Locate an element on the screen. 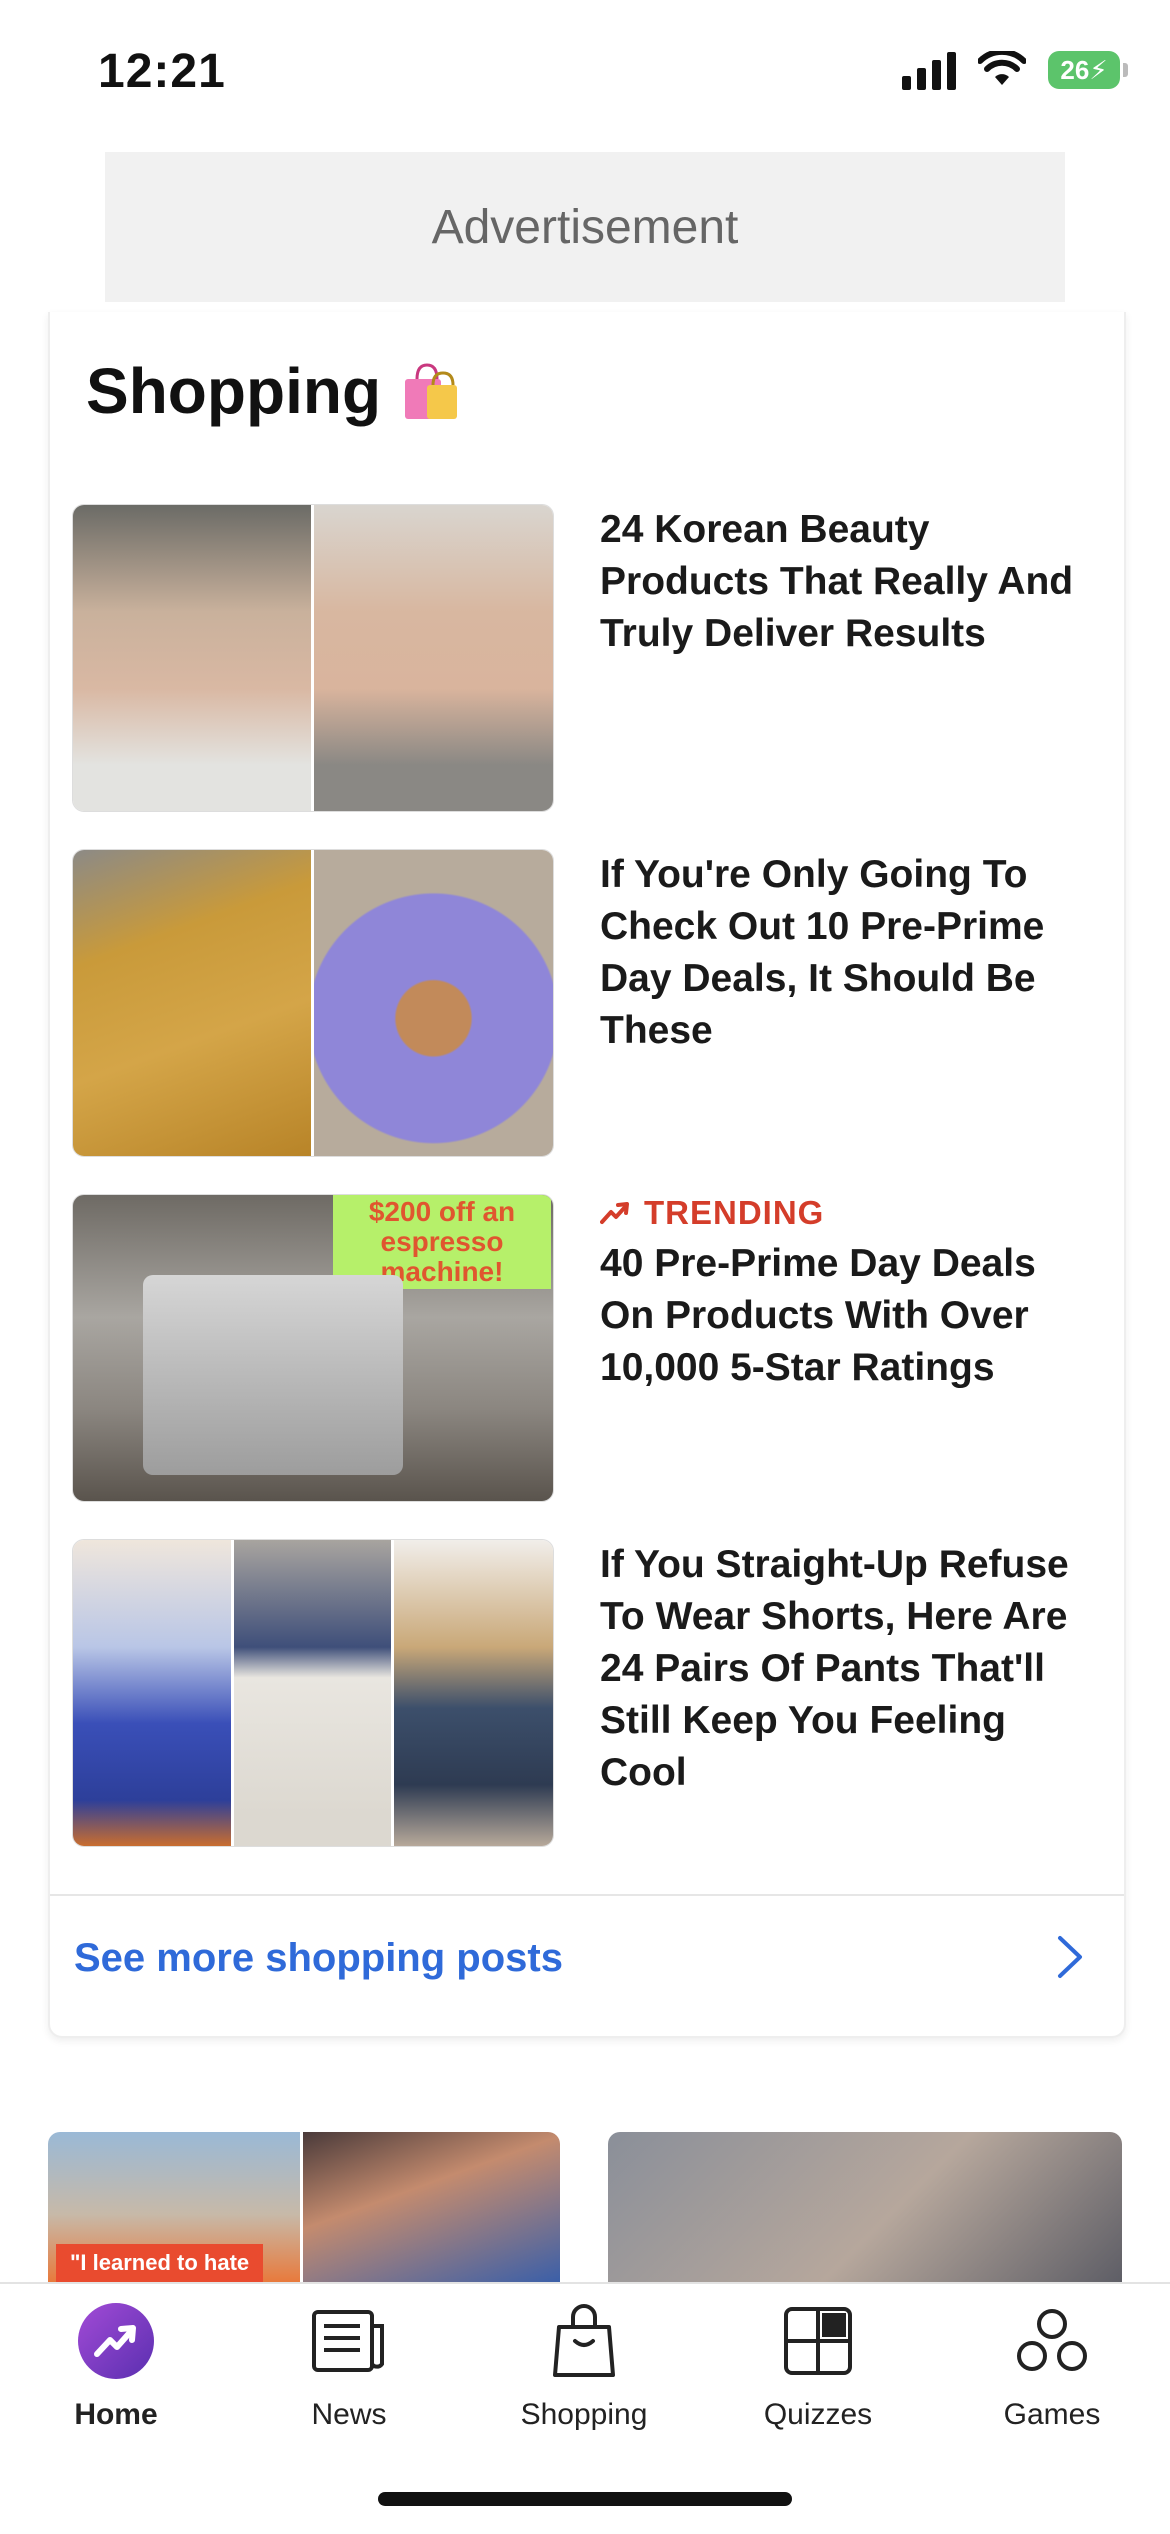  section-title: Shopping is located at coordinates (273, 391).